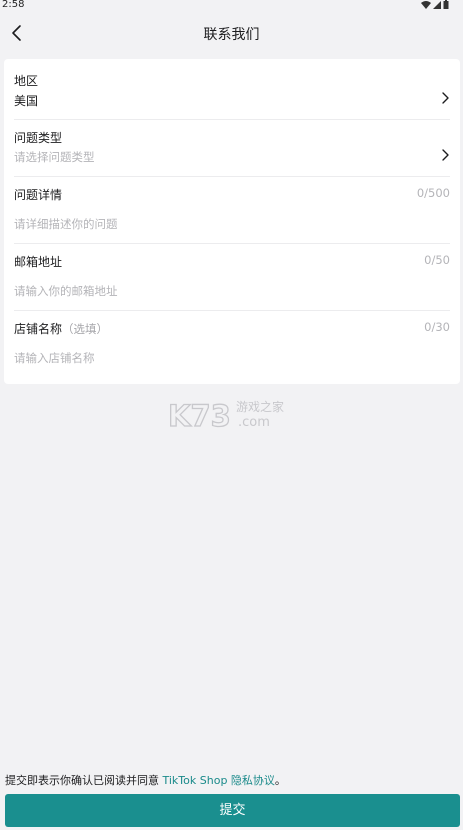  I want to click on email-counter: 0/50, so click(437, 260).